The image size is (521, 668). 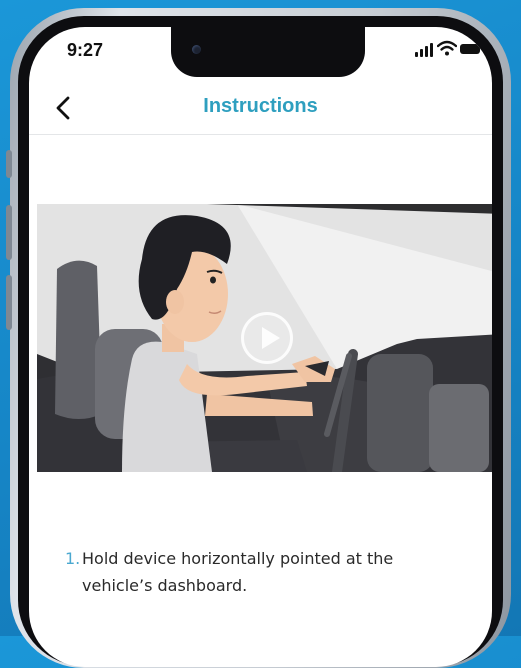 I want to click on header: Instructions, so click(x=260, y=110).